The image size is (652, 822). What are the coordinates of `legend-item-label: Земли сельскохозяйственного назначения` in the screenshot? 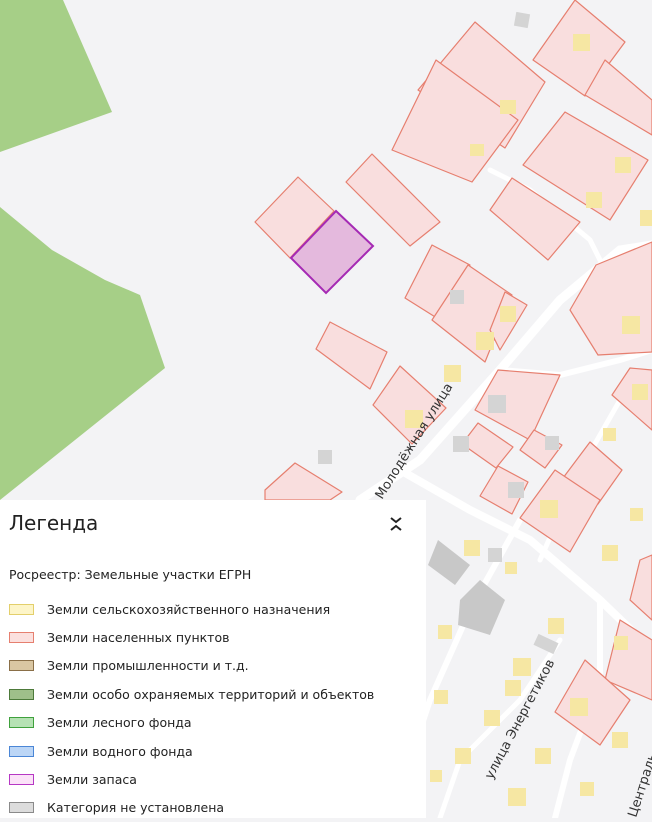 It's located at (189, 609).